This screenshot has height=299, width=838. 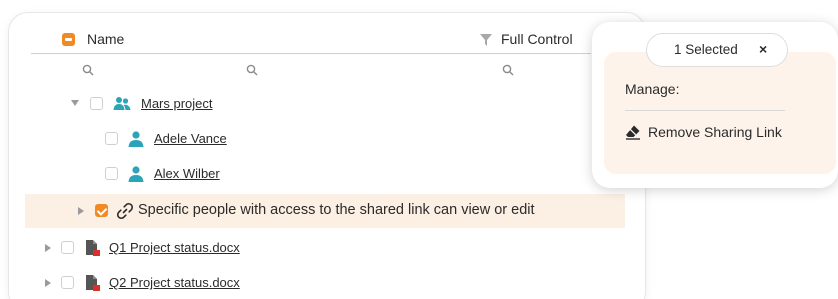 What do you see at coordinates (325, 139) in the screenshot?
I see `table-row: Adele Vance` at bounding box center [325, 139].